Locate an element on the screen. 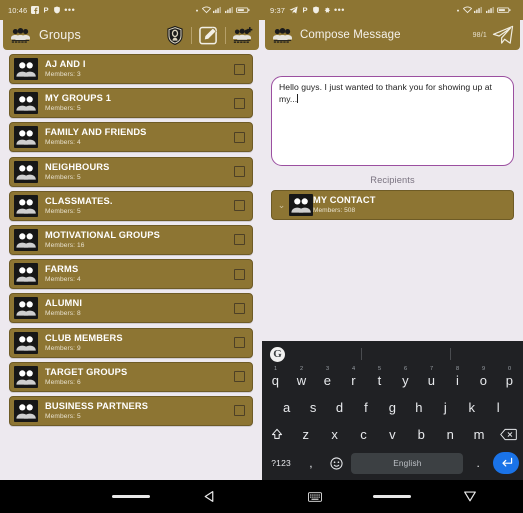 The image size is (523, 513). key-j: j is located at coordinates (445, 407).